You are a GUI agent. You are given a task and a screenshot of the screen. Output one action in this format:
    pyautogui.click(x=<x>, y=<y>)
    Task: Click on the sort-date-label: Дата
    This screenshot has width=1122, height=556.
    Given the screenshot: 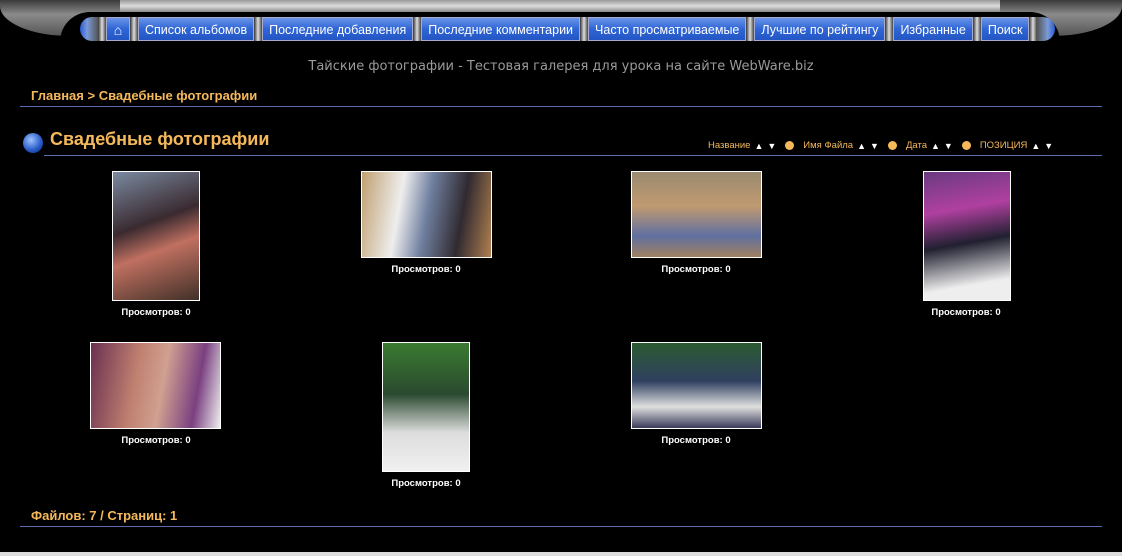 What is the action you would take?
    pyautogui.click(x=916, y=145)
    